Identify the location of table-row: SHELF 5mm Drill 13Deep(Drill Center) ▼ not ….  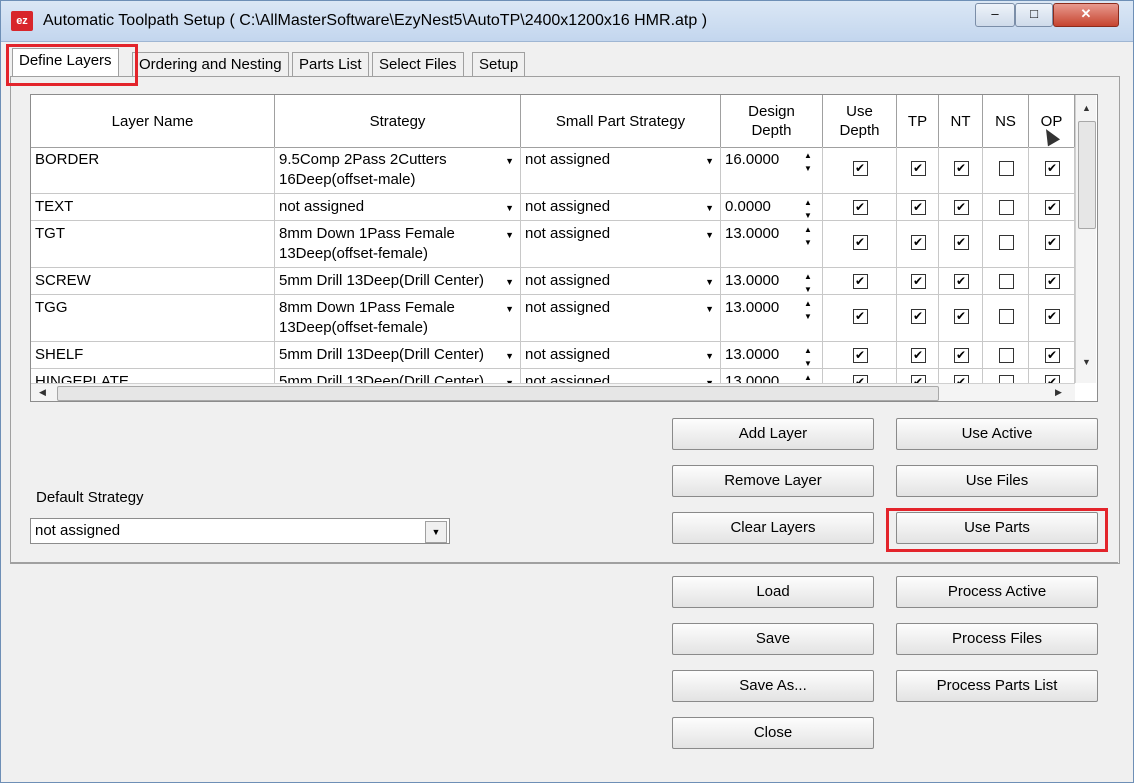
(553, 355).